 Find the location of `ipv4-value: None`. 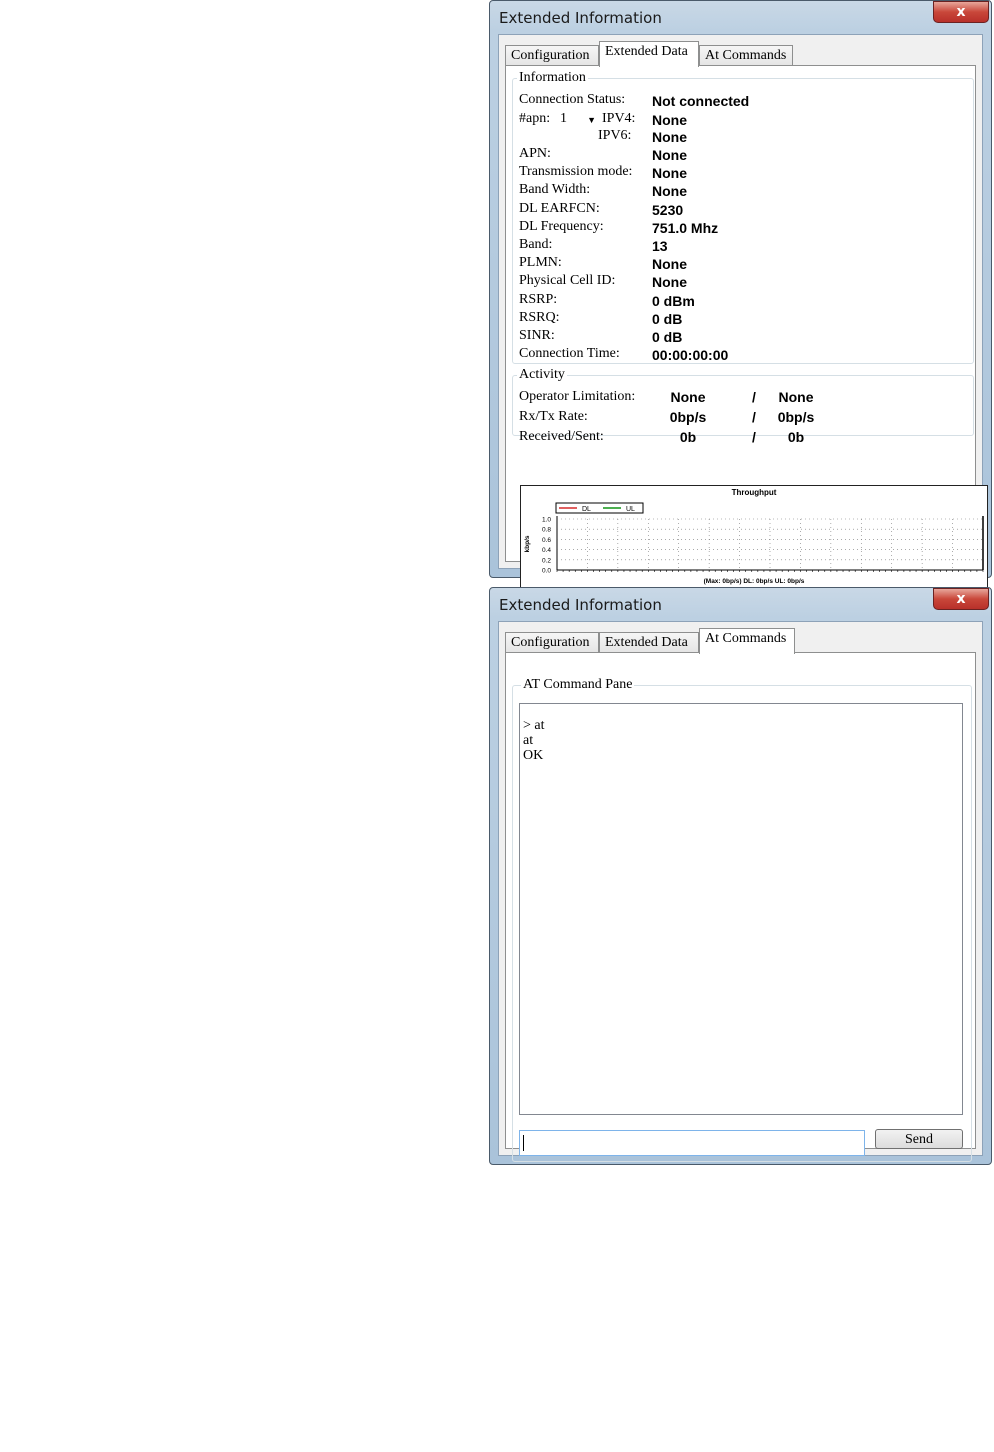

ipv4-value: None is located at coordinates (669, 120).